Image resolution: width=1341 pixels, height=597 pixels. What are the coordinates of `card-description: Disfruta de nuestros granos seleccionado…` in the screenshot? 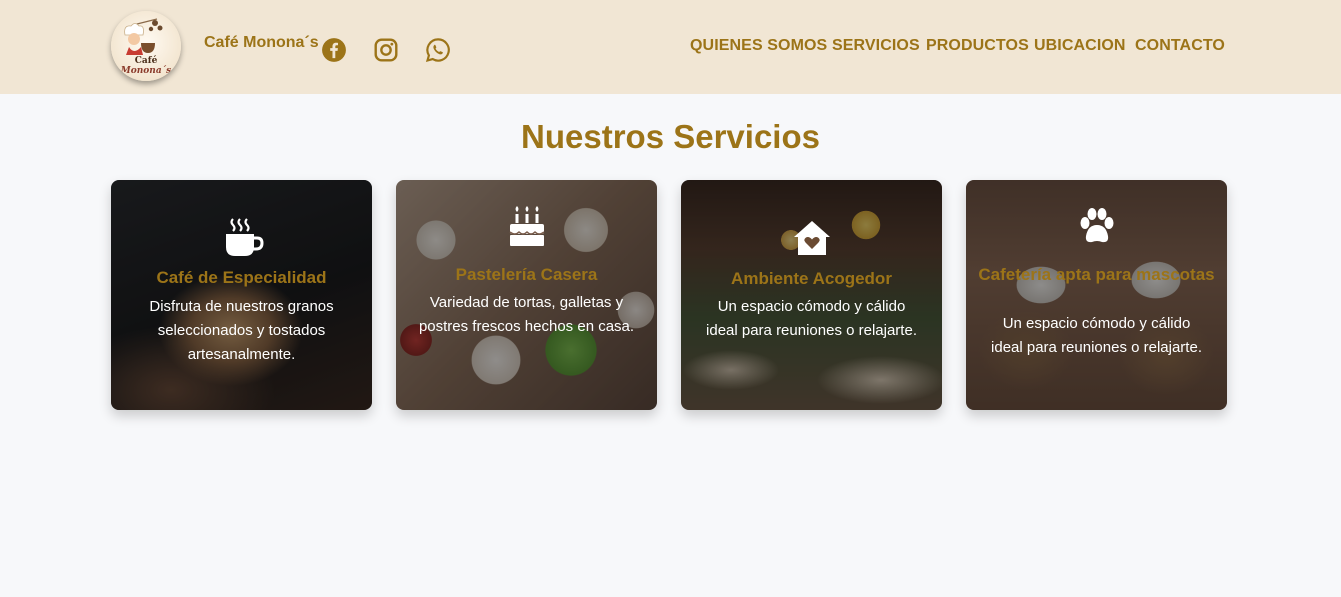 It's located at (241, 330).